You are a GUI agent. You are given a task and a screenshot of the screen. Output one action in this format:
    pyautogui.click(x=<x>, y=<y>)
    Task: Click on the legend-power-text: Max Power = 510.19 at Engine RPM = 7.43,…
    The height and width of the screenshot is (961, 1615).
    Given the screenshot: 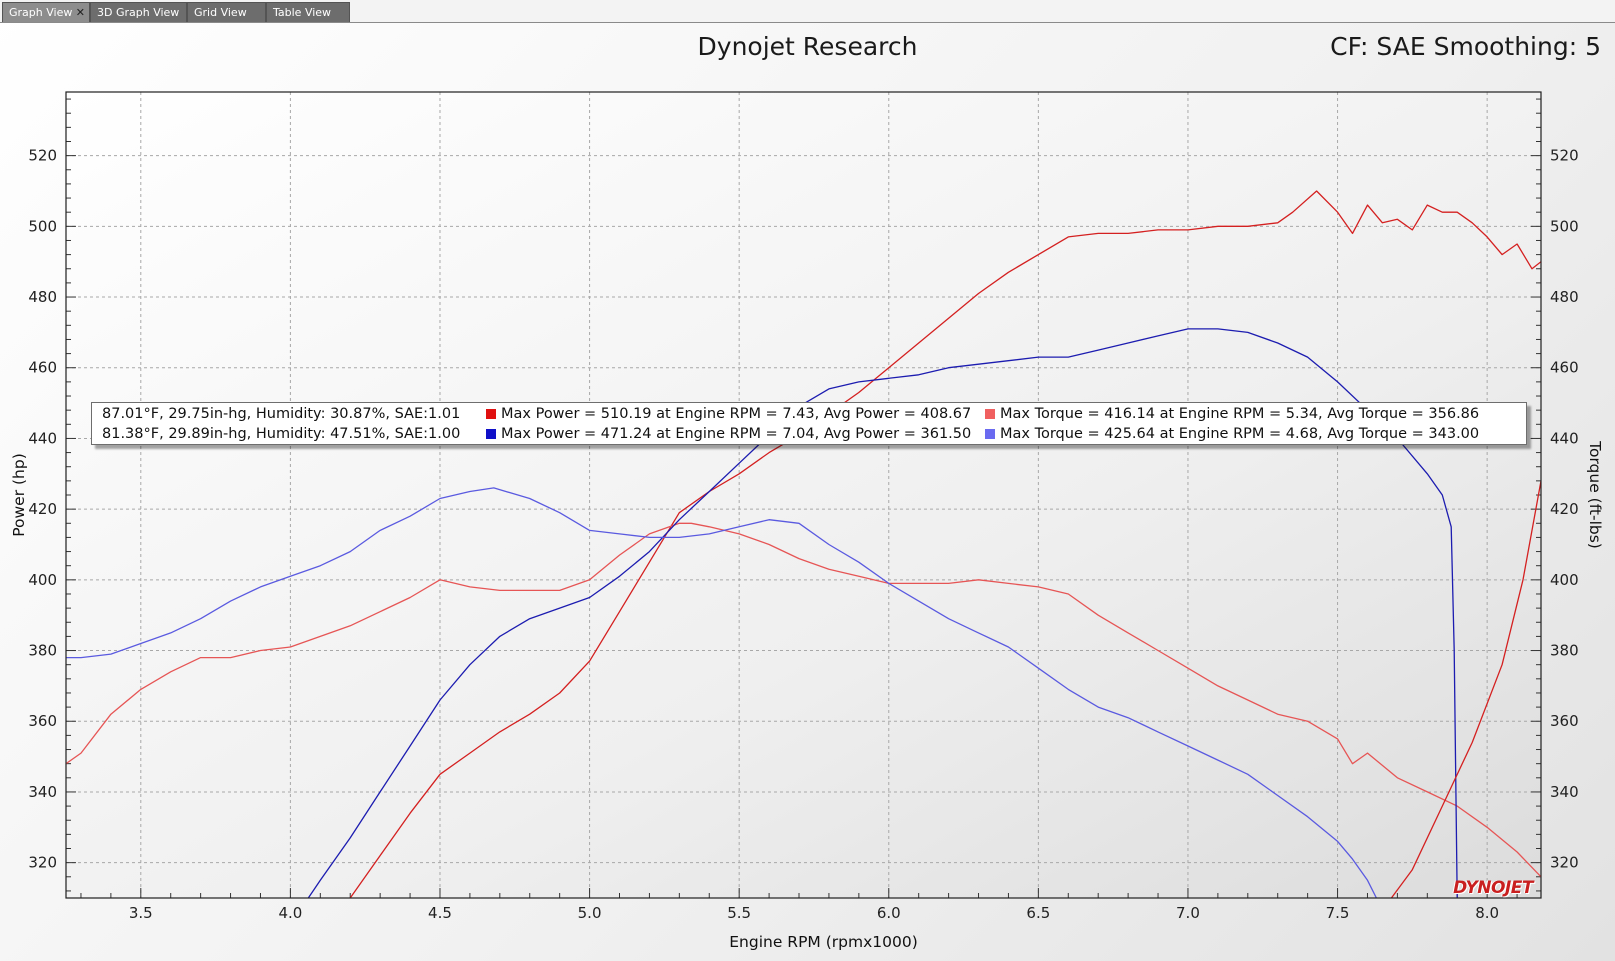 What is the action you would take?
    pyautogui.click(x=736, y=414)
    